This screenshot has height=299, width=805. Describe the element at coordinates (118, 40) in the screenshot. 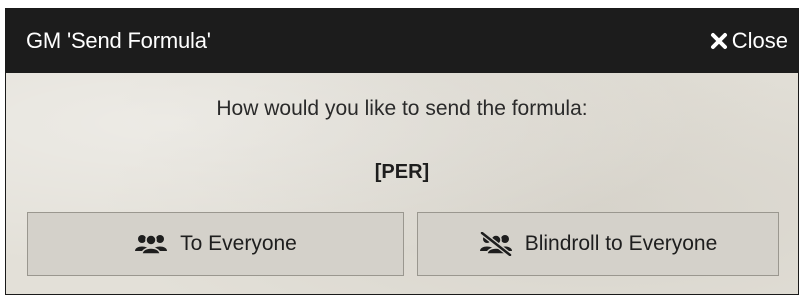

I see `dialog-title: GM 'Send Formula'` at that location.